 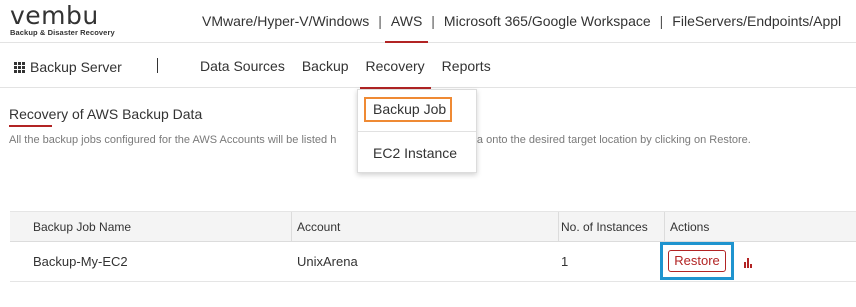 What do you see at coordinates (80, 261) in the screenshot?
I see `cell-job-name: Backup-My-EC2` at bounding box center [80, 261].